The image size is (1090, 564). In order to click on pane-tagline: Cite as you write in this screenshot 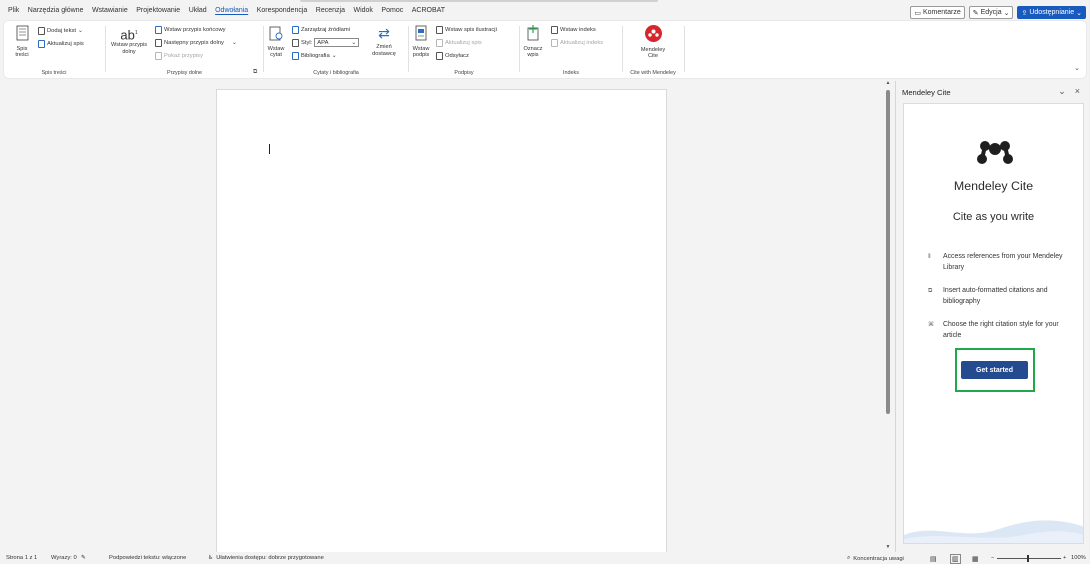, I will do `click(993, 217)`.